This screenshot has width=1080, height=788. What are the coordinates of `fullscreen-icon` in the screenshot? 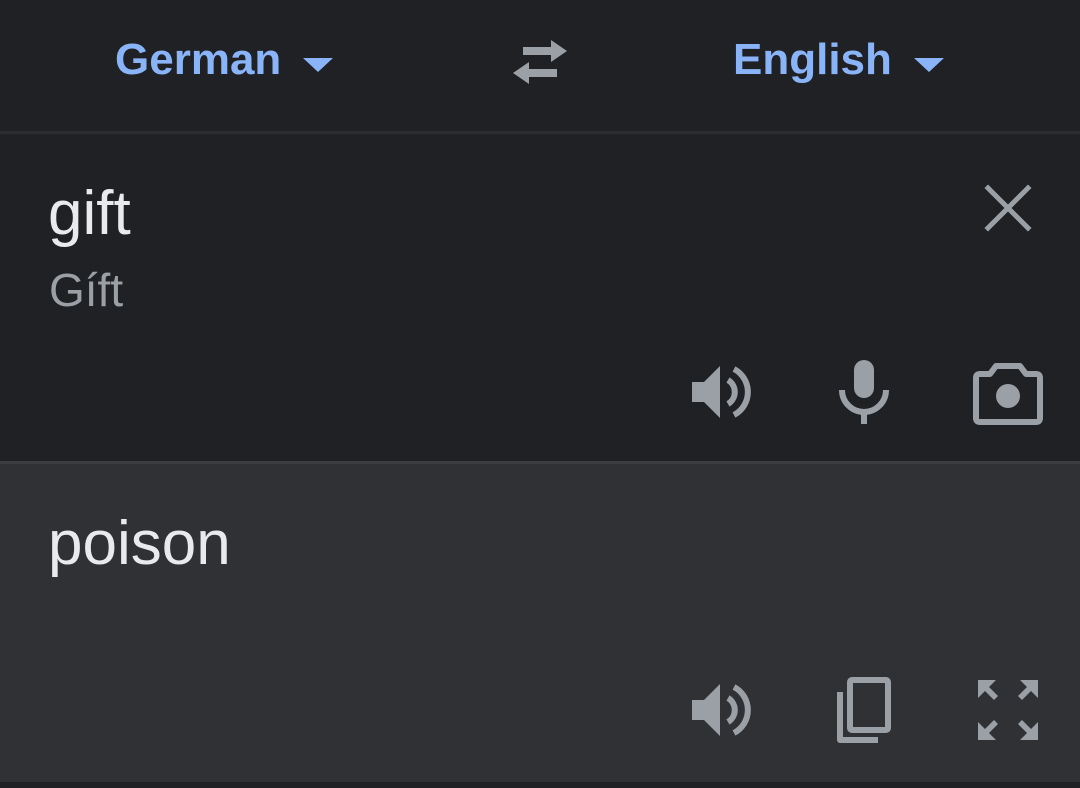 It's located at (1008, 710).